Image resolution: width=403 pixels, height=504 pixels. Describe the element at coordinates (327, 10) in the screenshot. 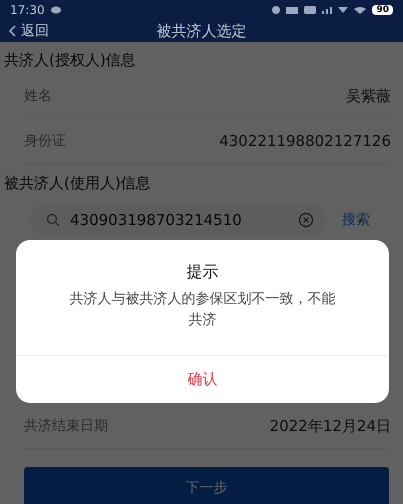

I see `signal-icon` at that location.